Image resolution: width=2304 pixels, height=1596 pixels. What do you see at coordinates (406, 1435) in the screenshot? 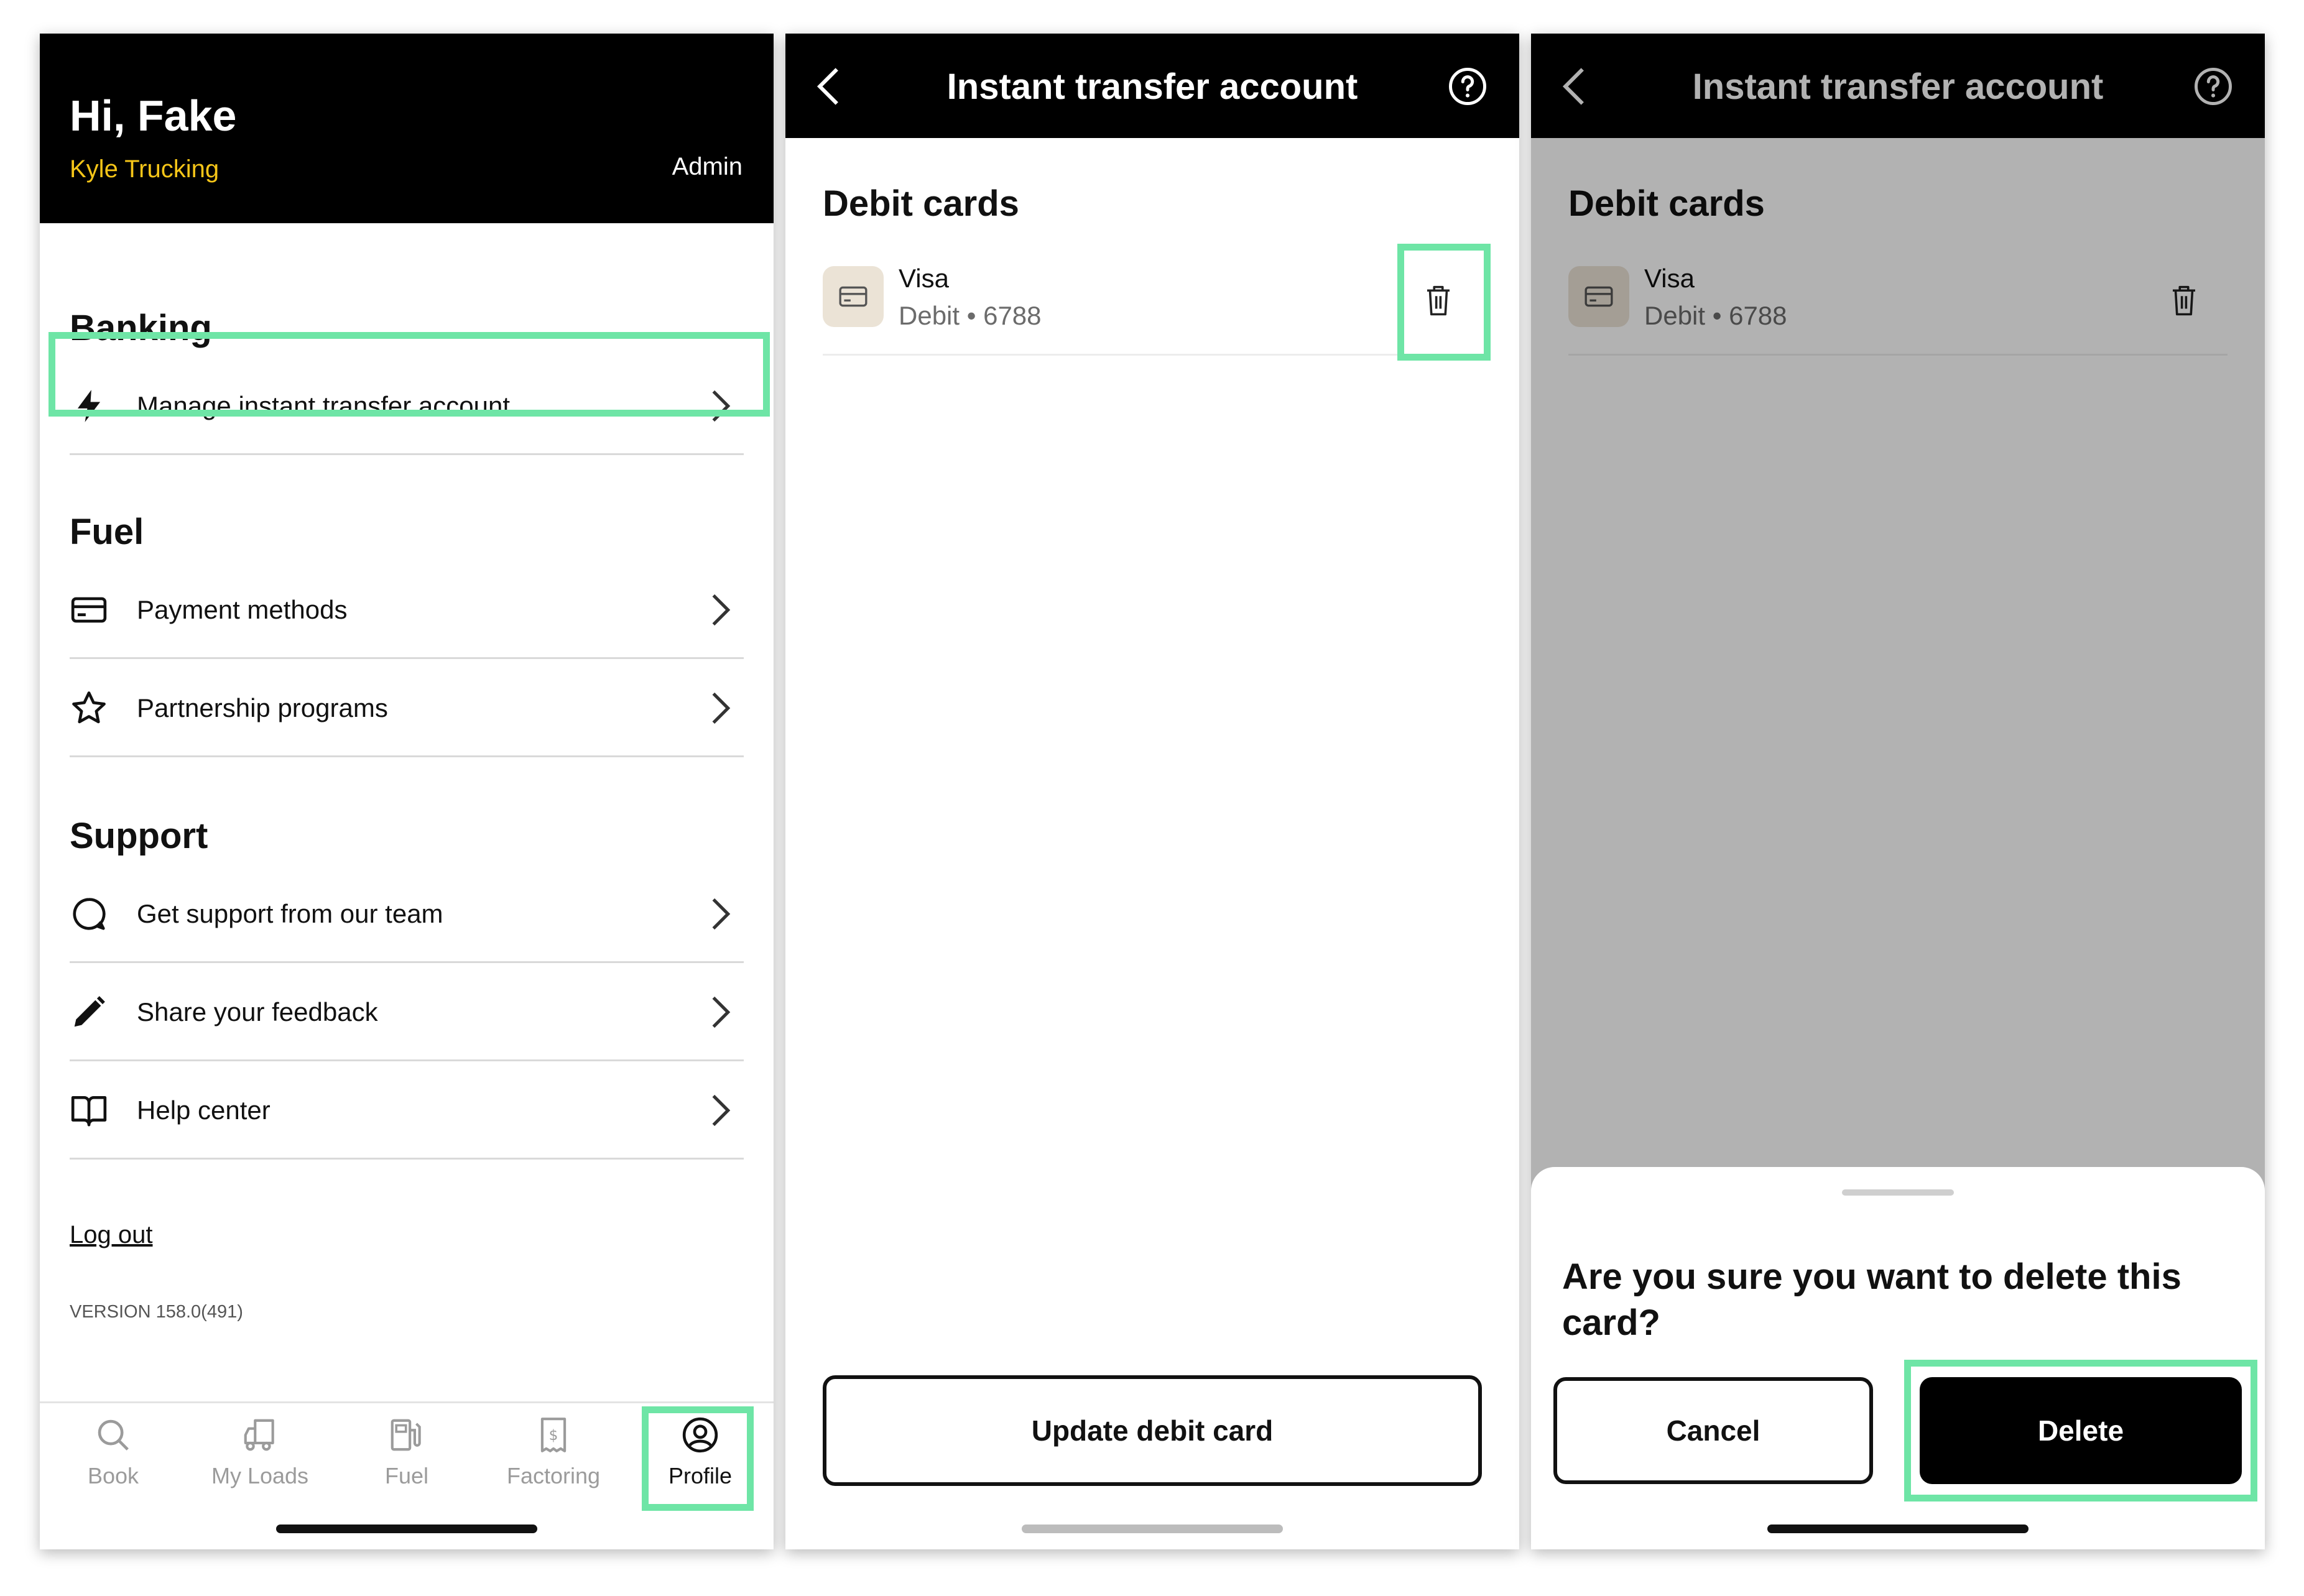
I see `fuel-pump-icon` at bounding box center [406, 1435].